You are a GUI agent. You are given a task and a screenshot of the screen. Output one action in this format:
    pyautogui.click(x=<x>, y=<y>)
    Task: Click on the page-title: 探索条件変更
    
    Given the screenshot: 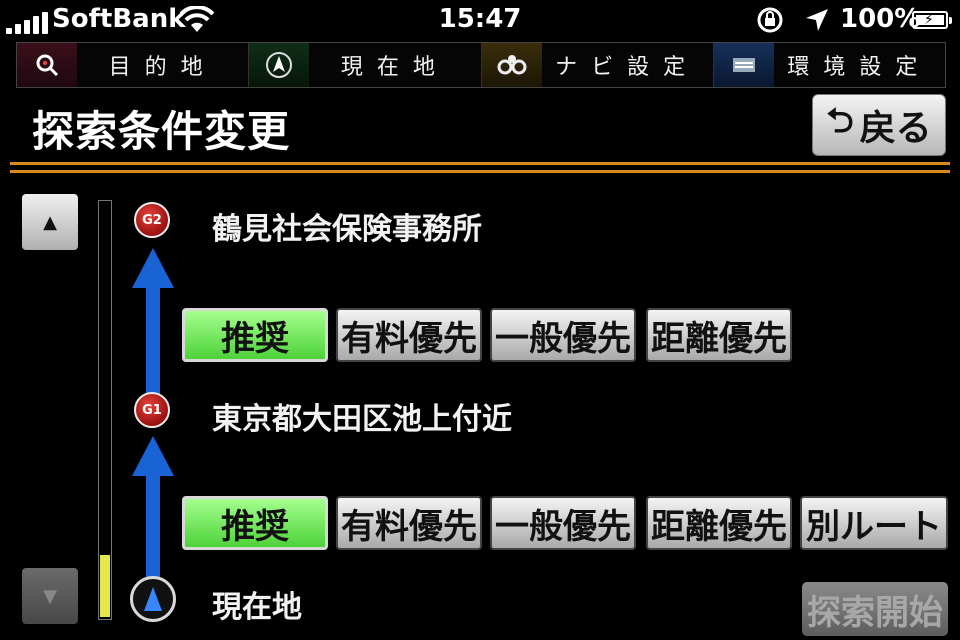 What is the action you would take?
    pyautogui.click(x=161, y=131)
    